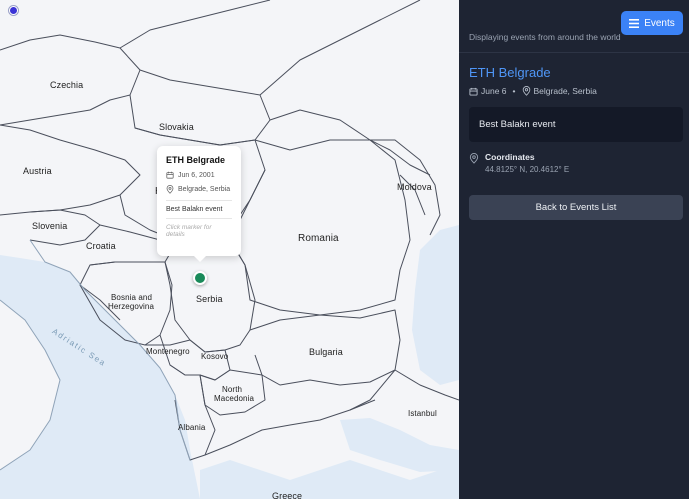  I want to click on label-czechia: Czechia, so click(67, 85).